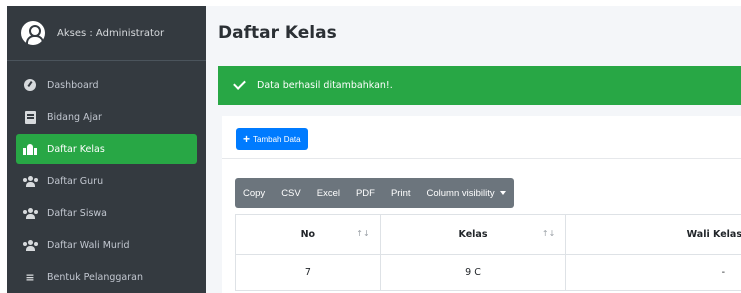 The width and height of the screenshot is (741, 293). I want to click on plus-icon: +, so click(247, 139).